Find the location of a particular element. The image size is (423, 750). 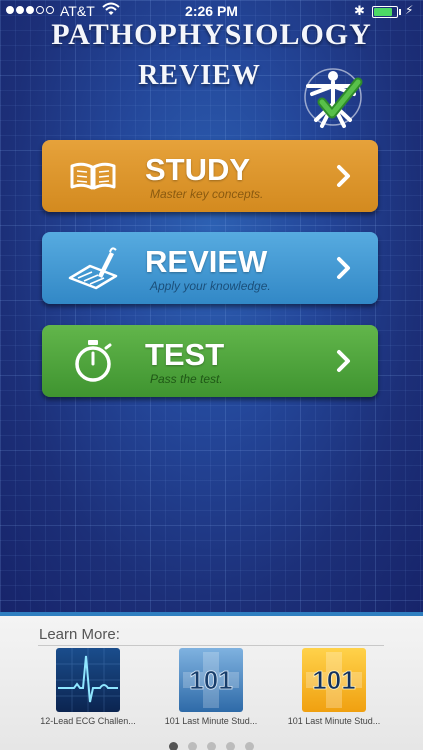

test-subtitle: Pass the test. is located at coordinates (186, 379).